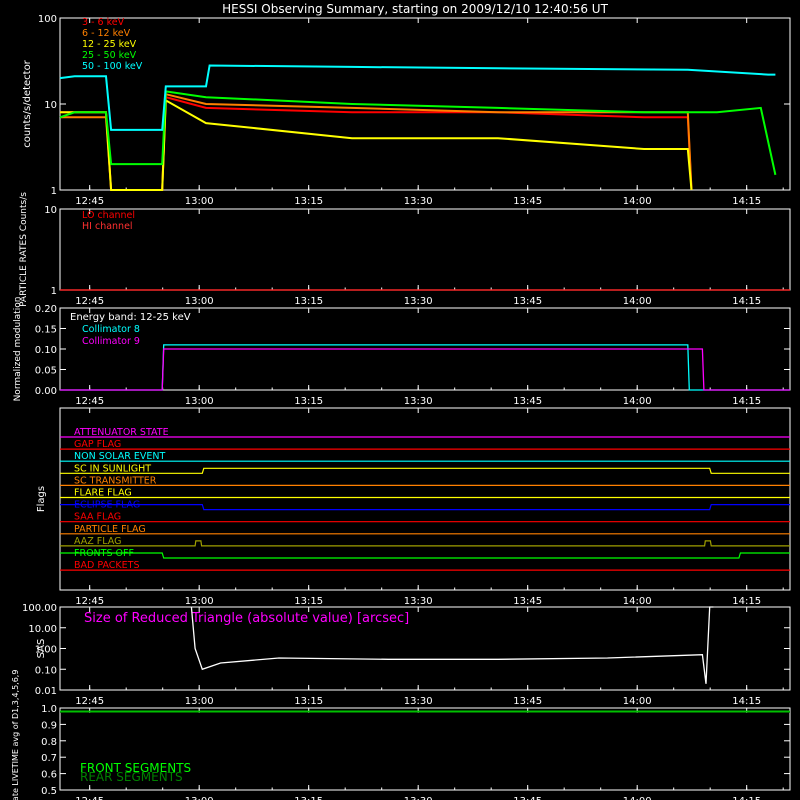  Describe the element at coordinates (527, 201) in the screenshot. I see `counts-xtick-label: 13:45` at that location.